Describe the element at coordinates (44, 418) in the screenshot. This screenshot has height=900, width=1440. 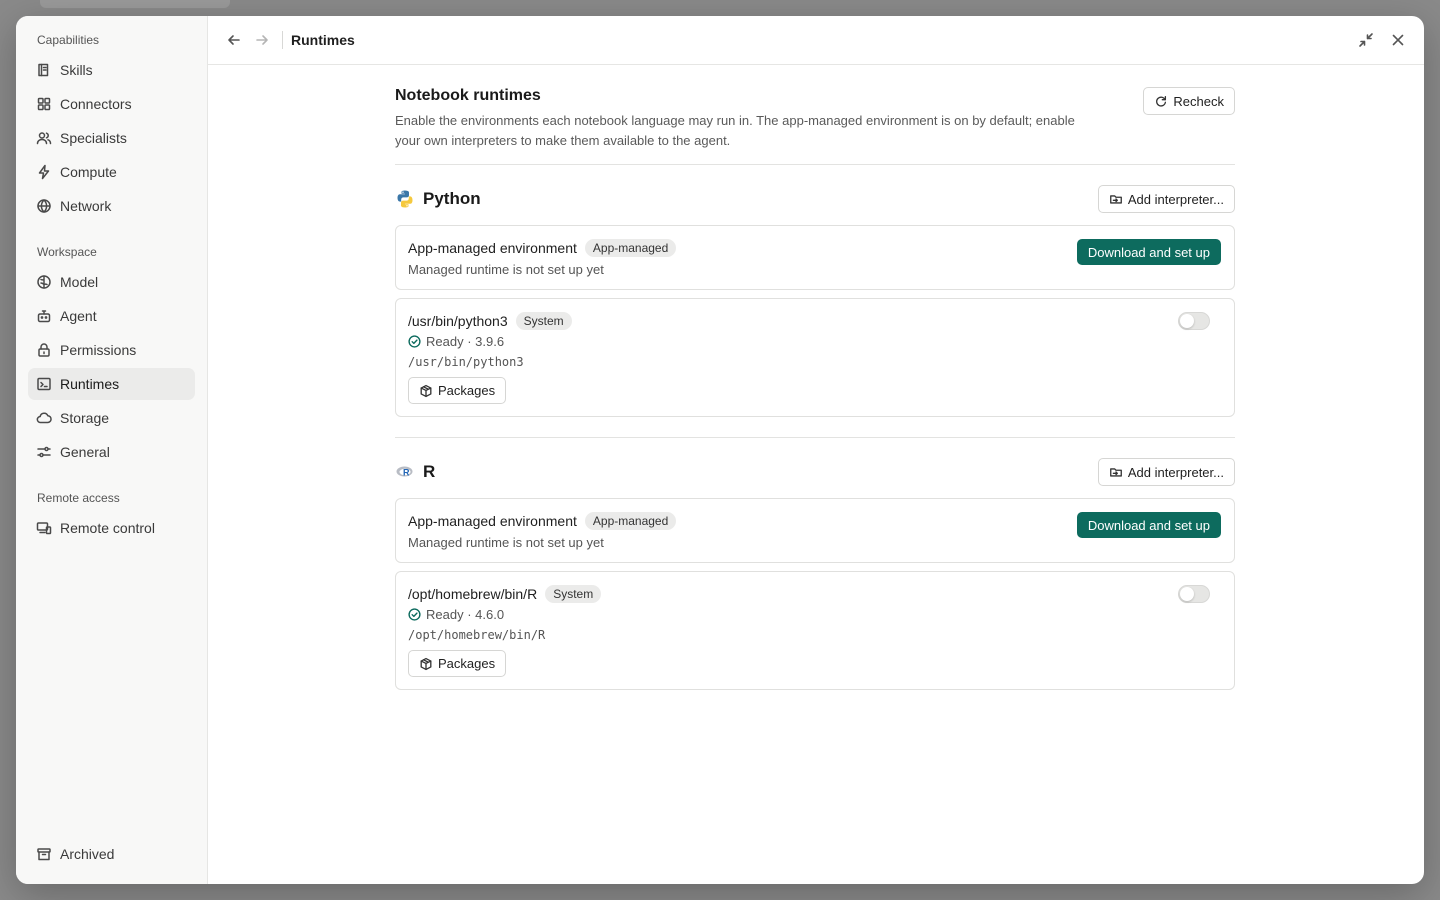
I see `cloud-icon` at that location.